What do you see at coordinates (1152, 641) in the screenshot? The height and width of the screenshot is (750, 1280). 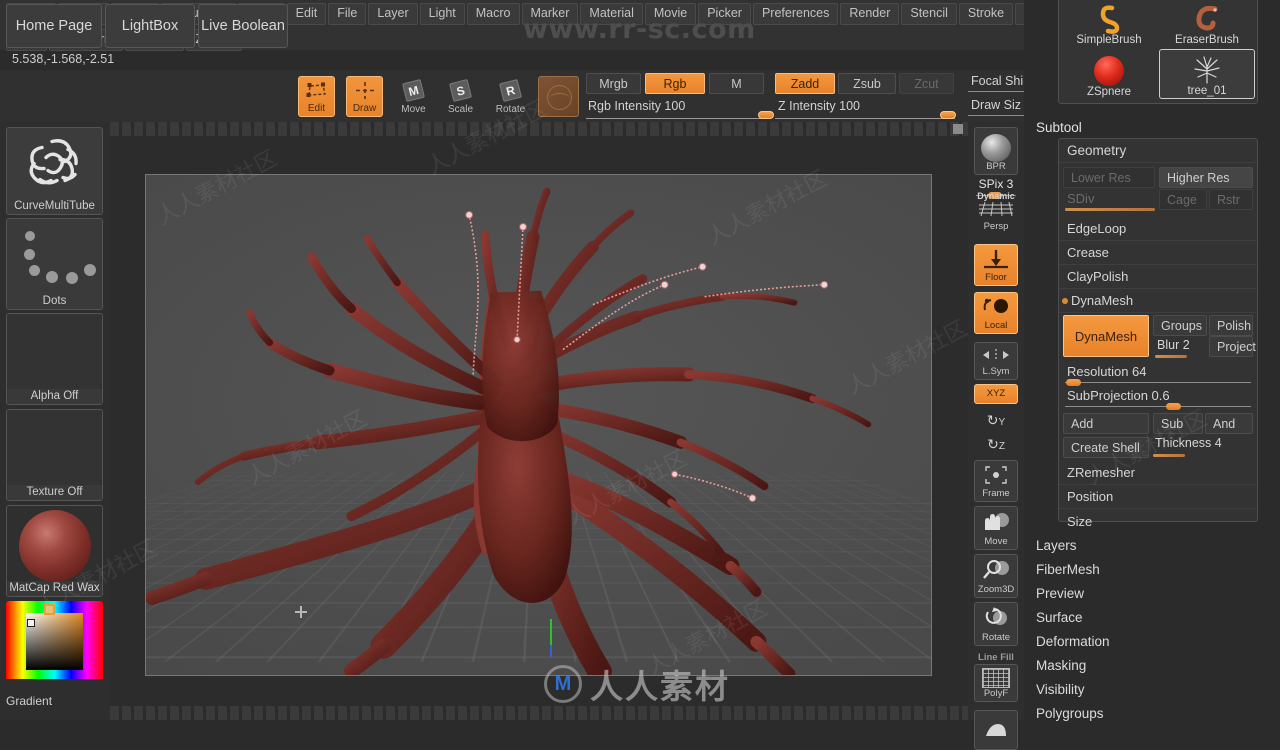 I see `panel-section-deformation: Deformation` at bounding box center [1152, 641].